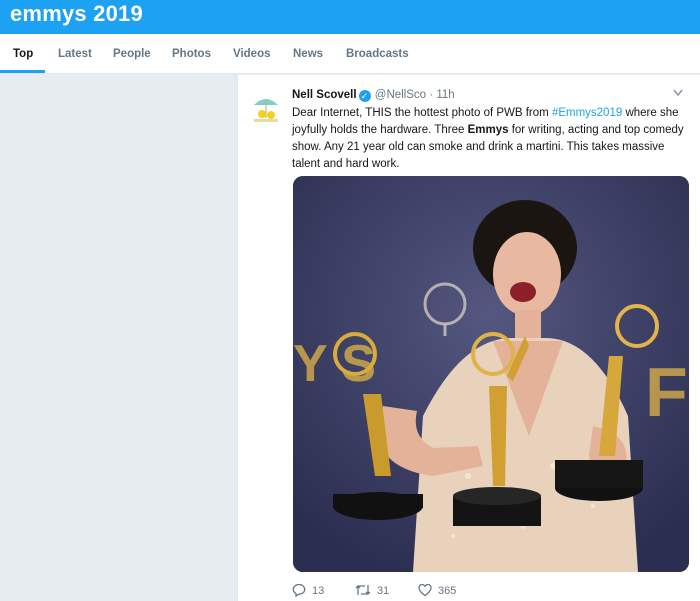 Image resolution: width=700 pixels, height=601 pixels. What do you see at coordinates (22, 71) in the screenshot?
I see `active-tab-indicator` at bounding box center [22, 71].